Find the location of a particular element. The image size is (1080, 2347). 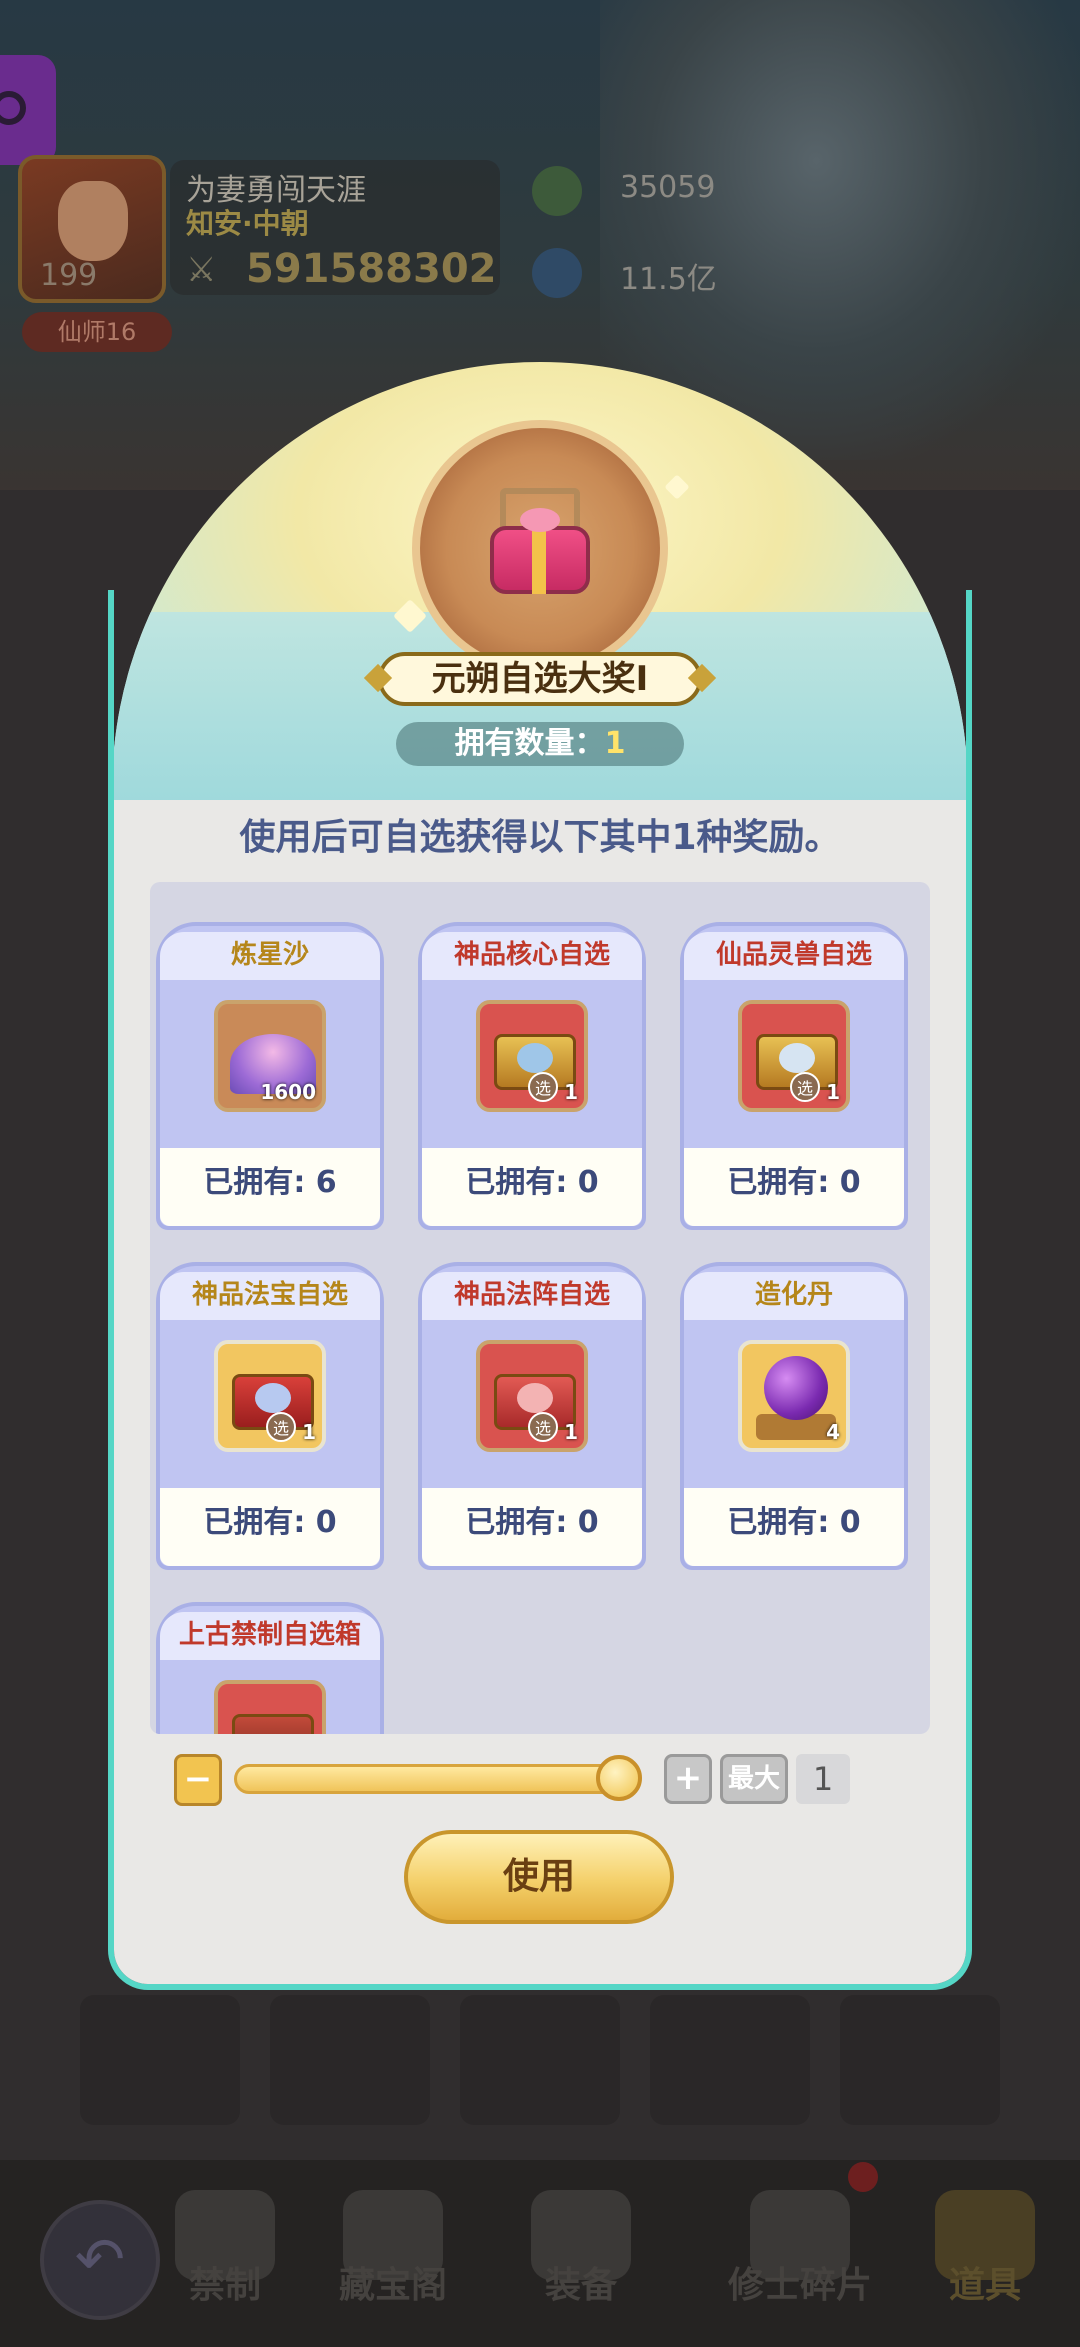

array-chest-icon: 选1 is located at coordinates (532, 1396).